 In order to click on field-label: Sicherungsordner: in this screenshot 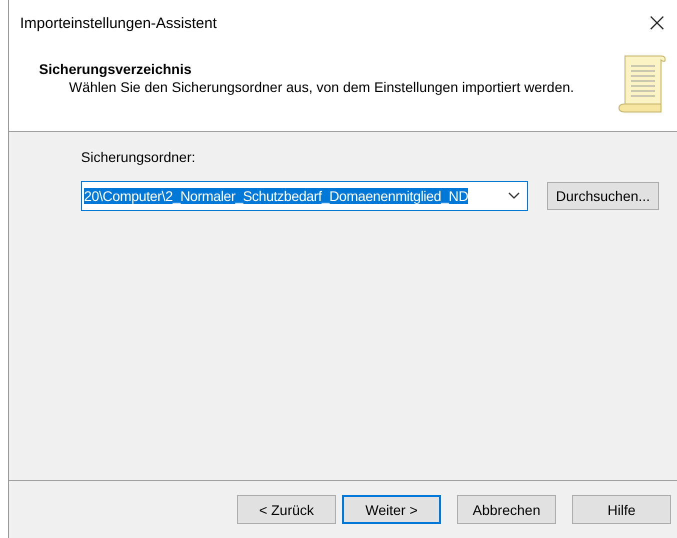, I will do `click(138, 157)`.